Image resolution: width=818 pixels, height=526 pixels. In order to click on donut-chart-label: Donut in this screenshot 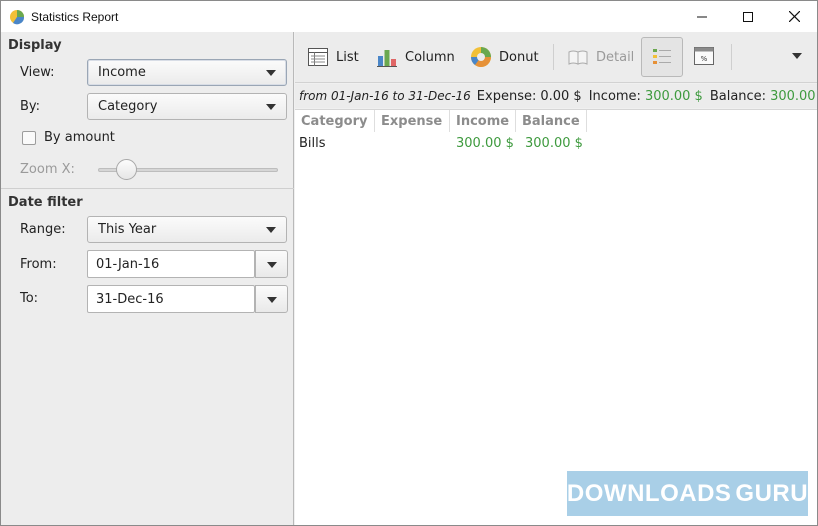, I will do `click(519, 57)`.